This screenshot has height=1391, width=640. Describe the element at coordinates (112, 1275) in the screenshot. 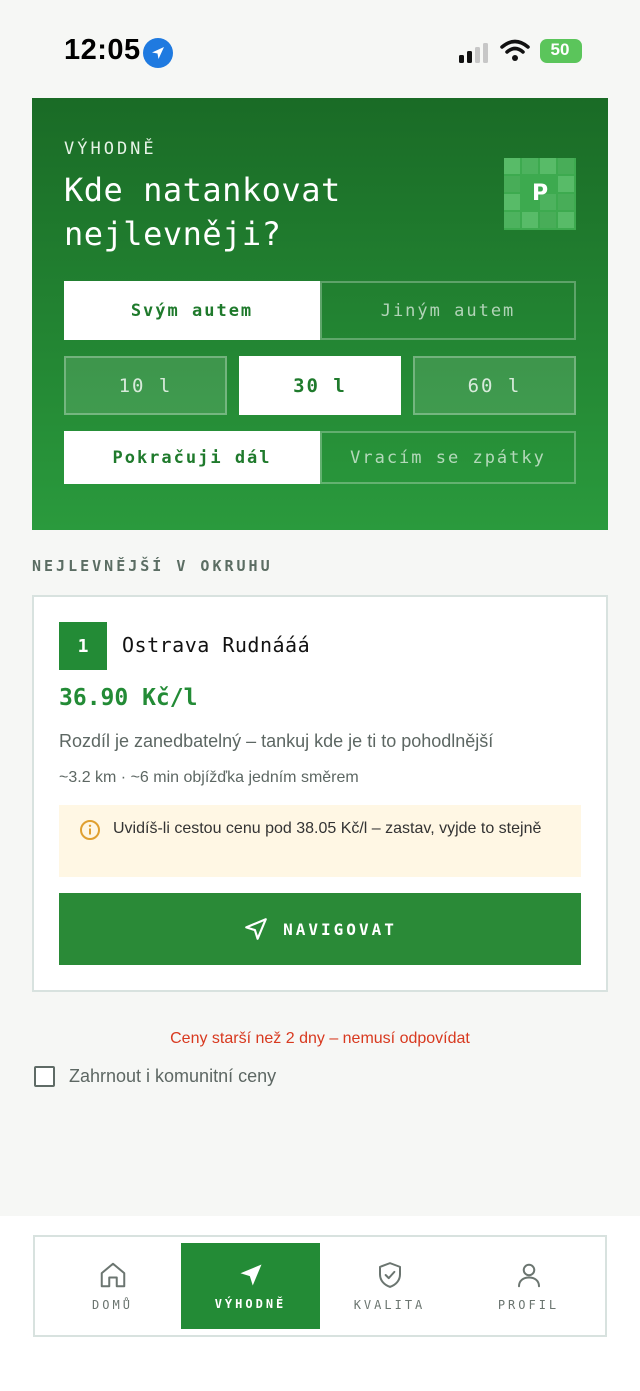

I see `home-icon` at that location.